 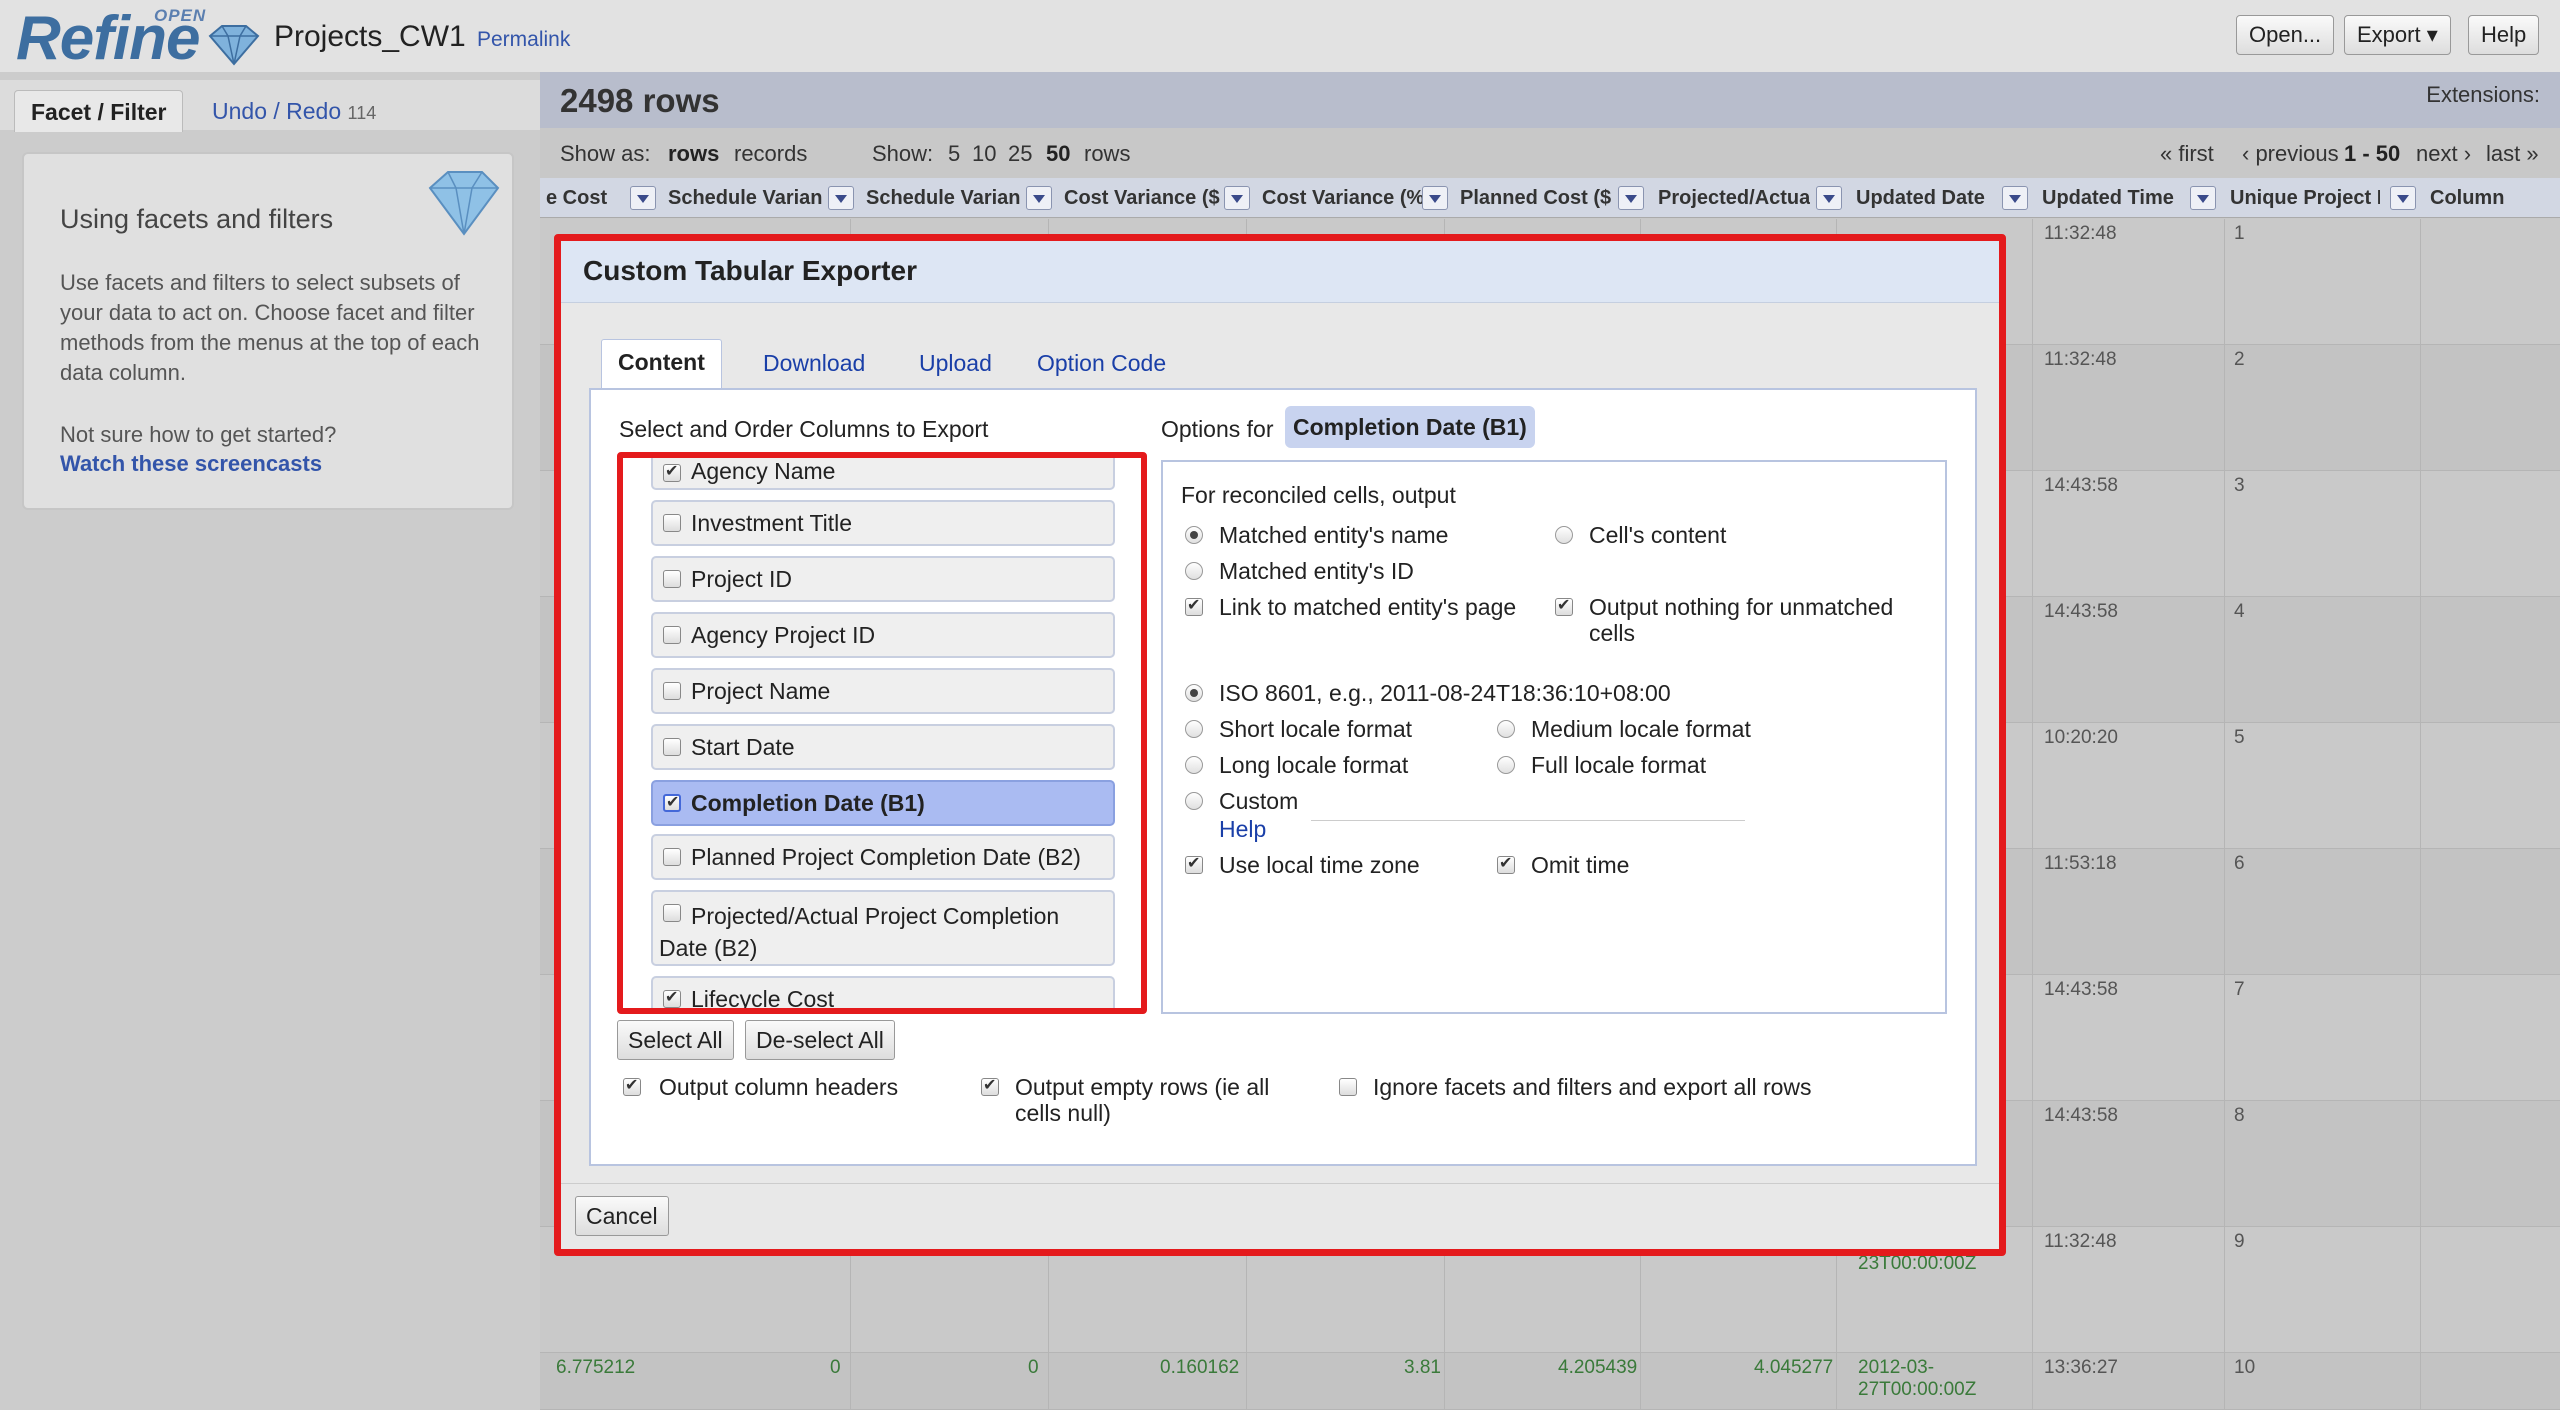 What do you see at coordinates (883, 635) in the screenshot?
I see `column-item: Agency Project ID` at bounding box center [883, 635].